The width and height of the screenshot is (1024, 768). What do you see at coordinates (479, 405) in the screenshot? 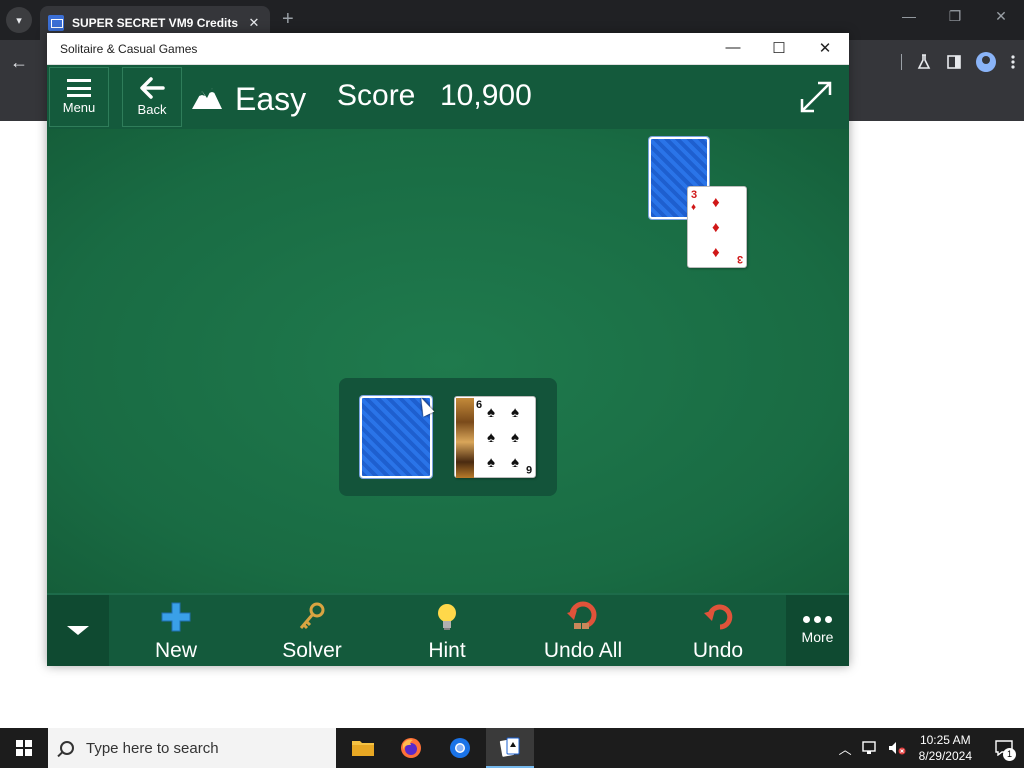
I see `card-rank: 6` at bounding box center [479, 405].